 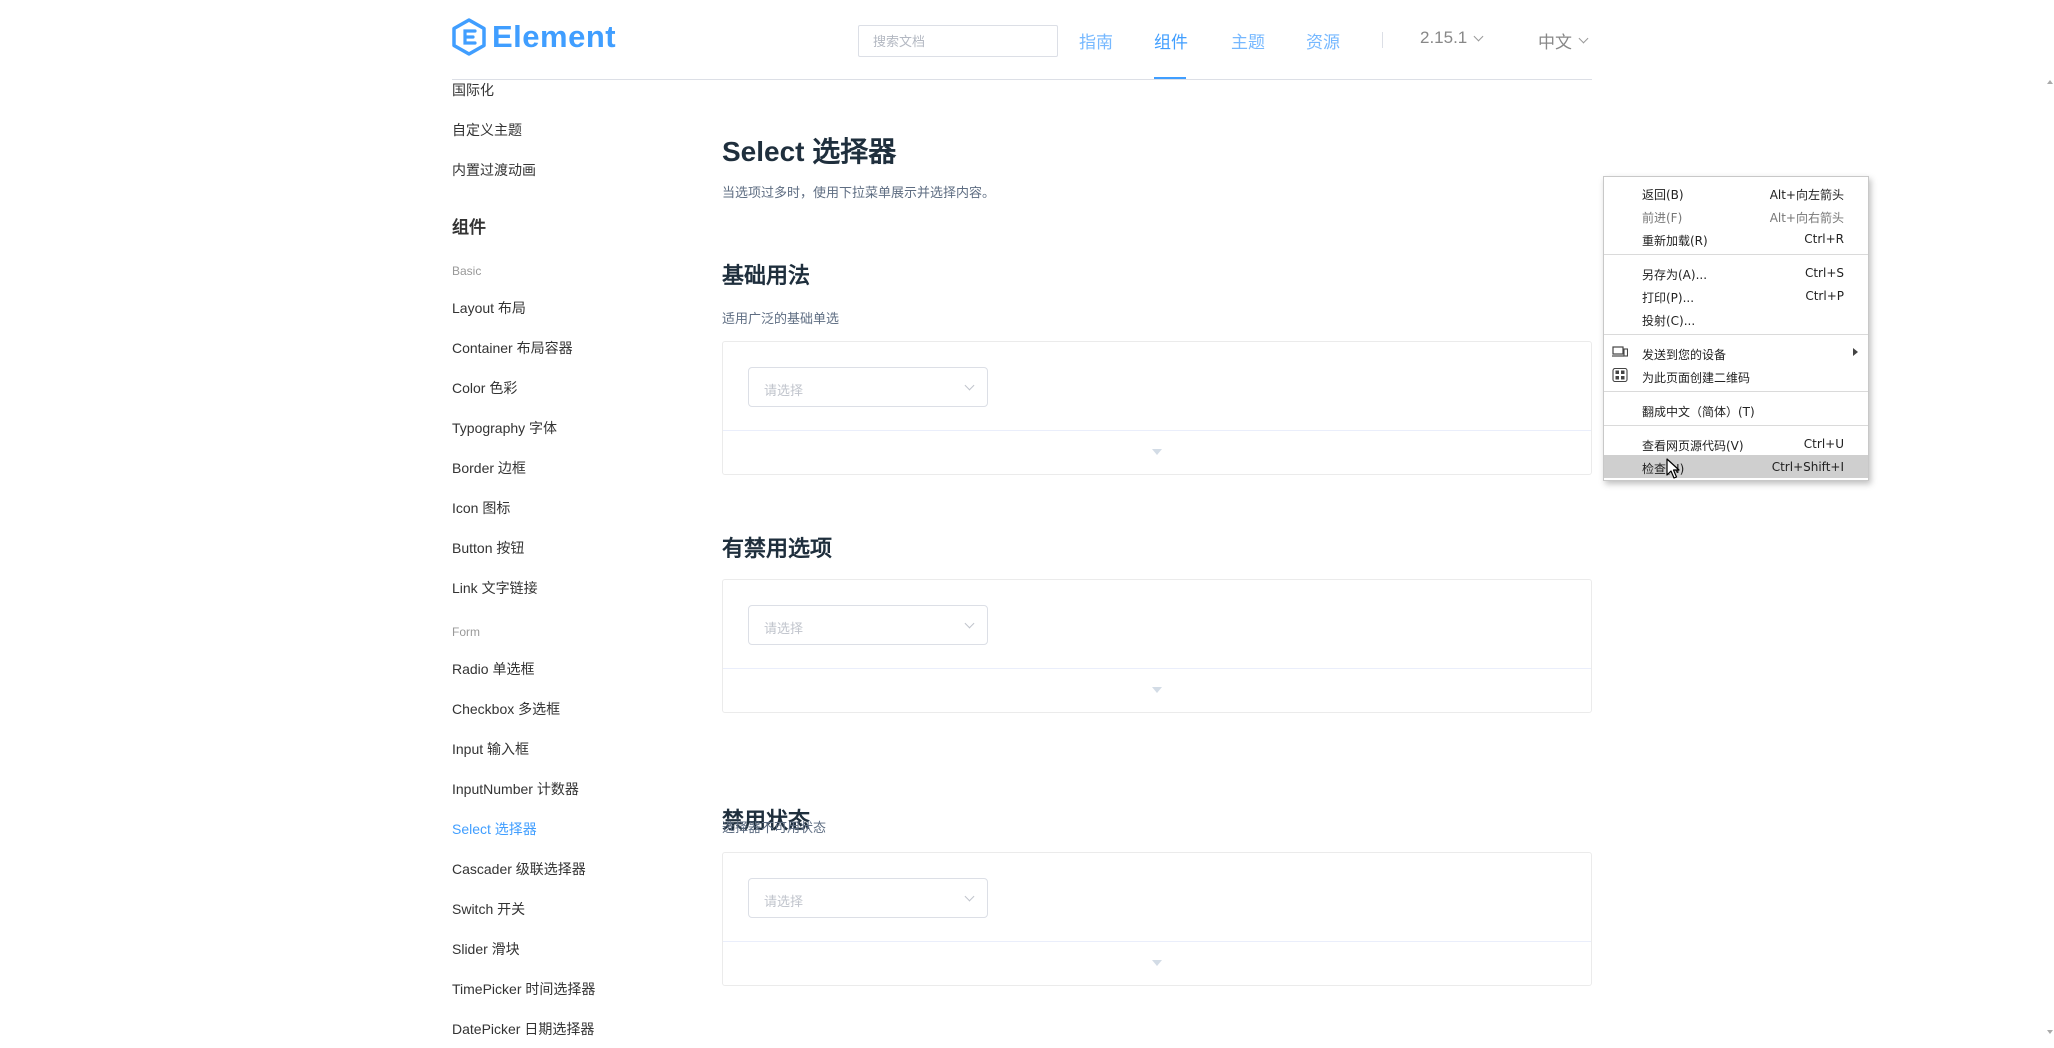 I want to click on context-item-forward: 前进(F) Alt+向右箭头, so click(x=1736, y=215).